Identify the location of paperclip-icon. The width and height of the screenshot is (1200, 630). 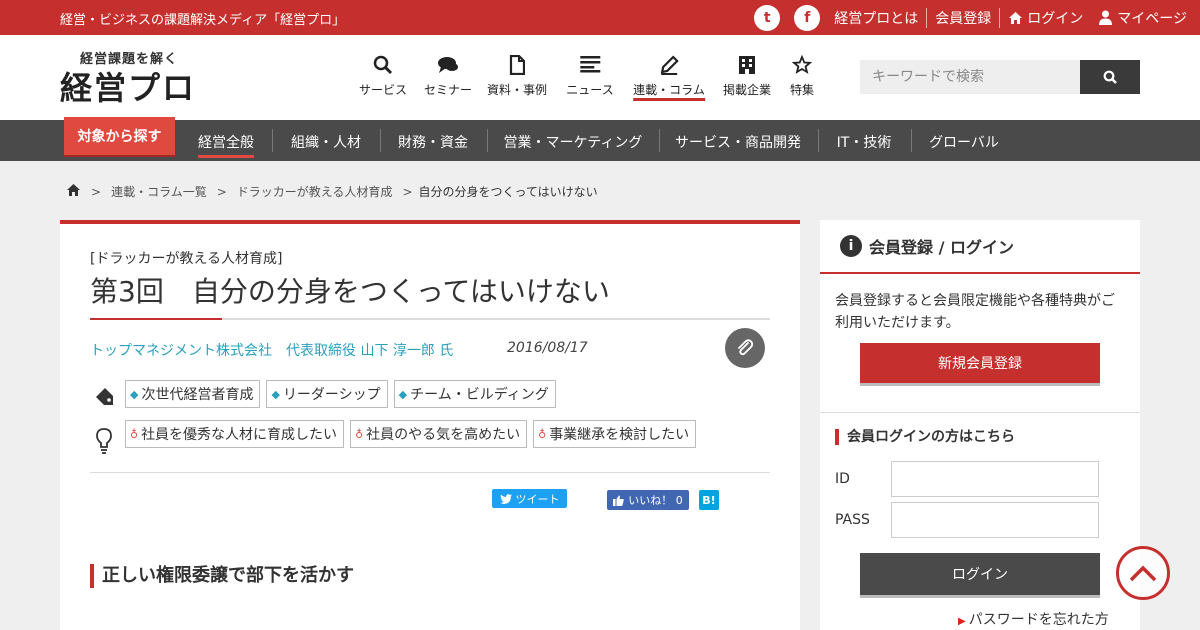
(746, 347).